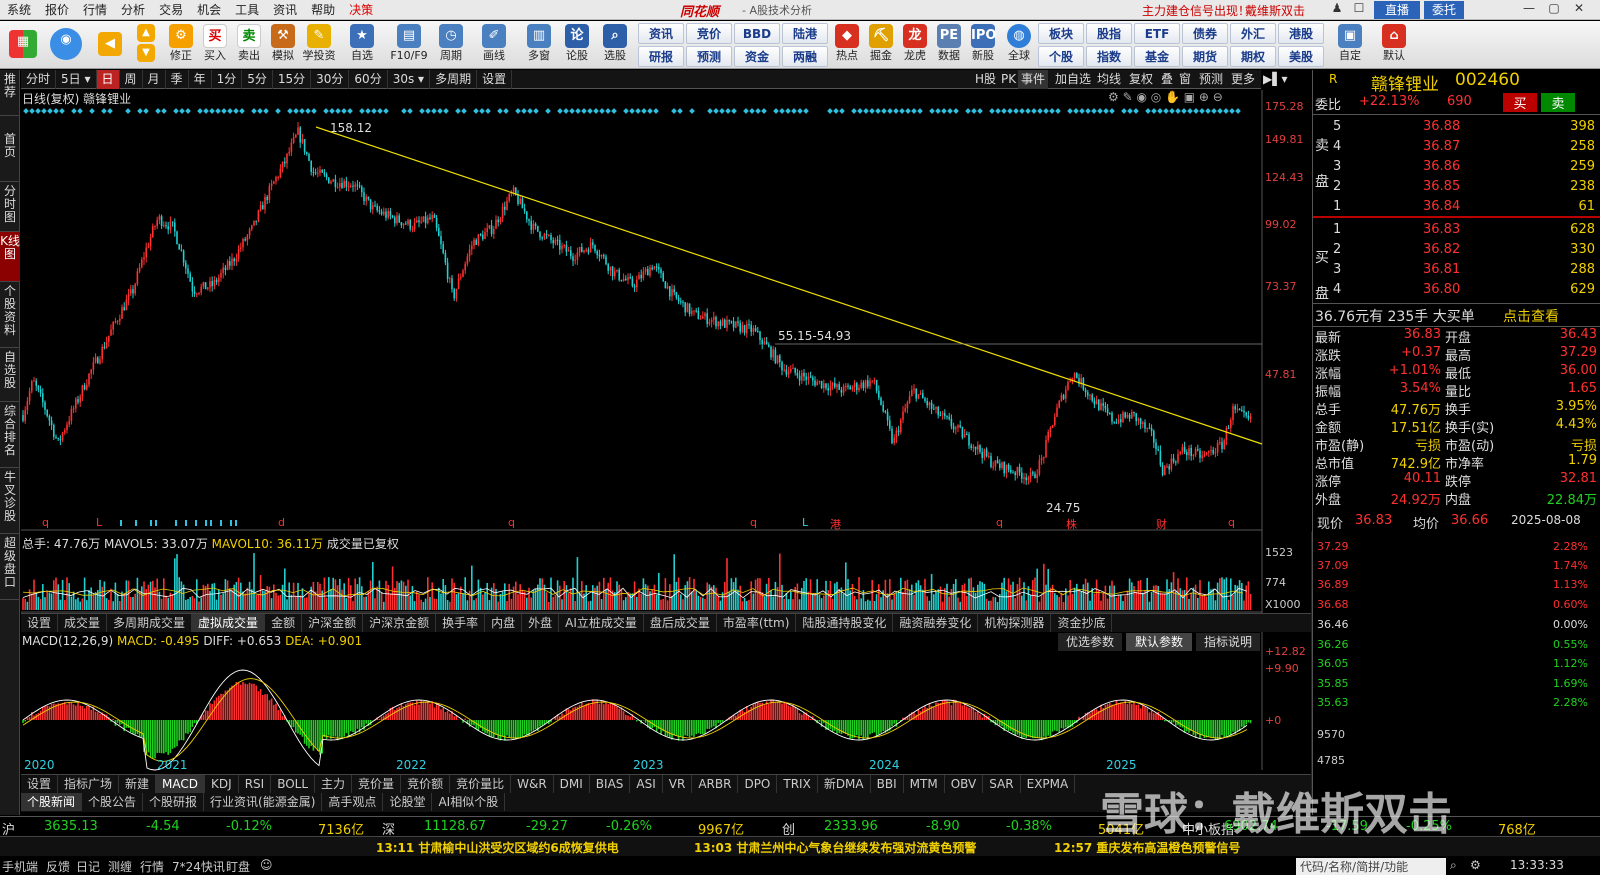 The width and height of the screenshot is (1600, 875). What do you see at coordinates (89, 784) in the screenshot?
I see `indicator-tab-1: 指标广场` at bounding box center [89, 784].